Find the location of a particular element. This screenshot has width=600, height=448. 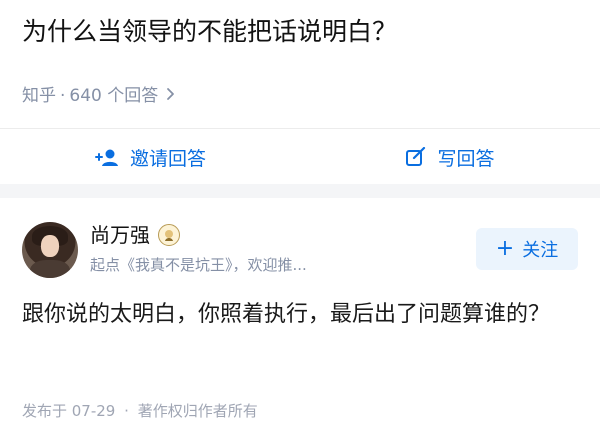

publish-date: 发布于 07-29 is located at coordinates (69, 411).